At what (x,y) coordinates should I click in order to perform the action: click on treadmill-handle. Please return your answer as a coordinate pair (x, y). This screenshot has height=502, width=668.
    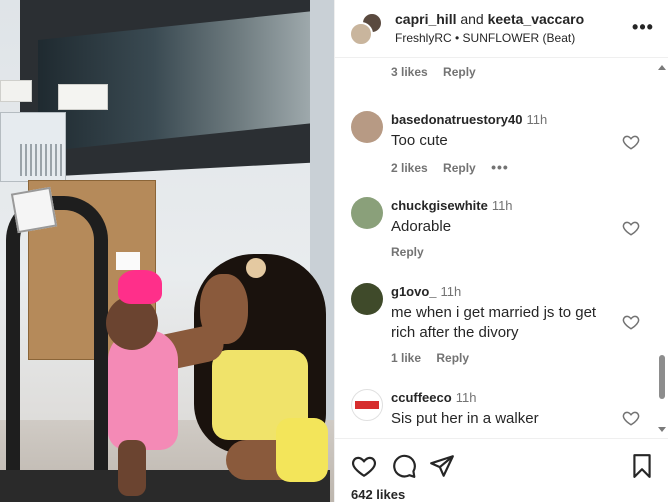
    Looking at the image, I should click on (57, 346).